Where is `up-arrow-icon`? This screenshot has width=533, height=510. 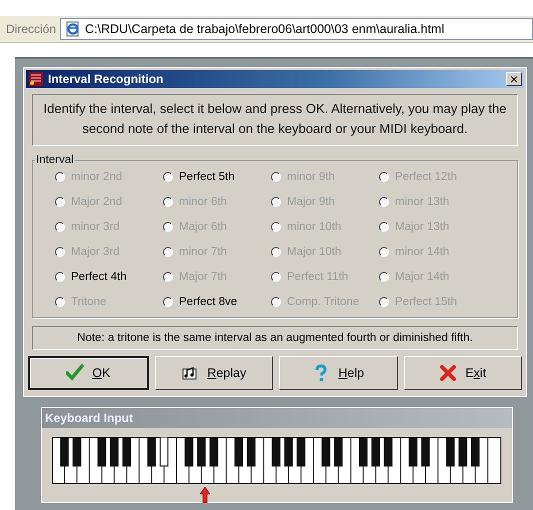 up-arrow-icon is located at coordinates (205, 495).